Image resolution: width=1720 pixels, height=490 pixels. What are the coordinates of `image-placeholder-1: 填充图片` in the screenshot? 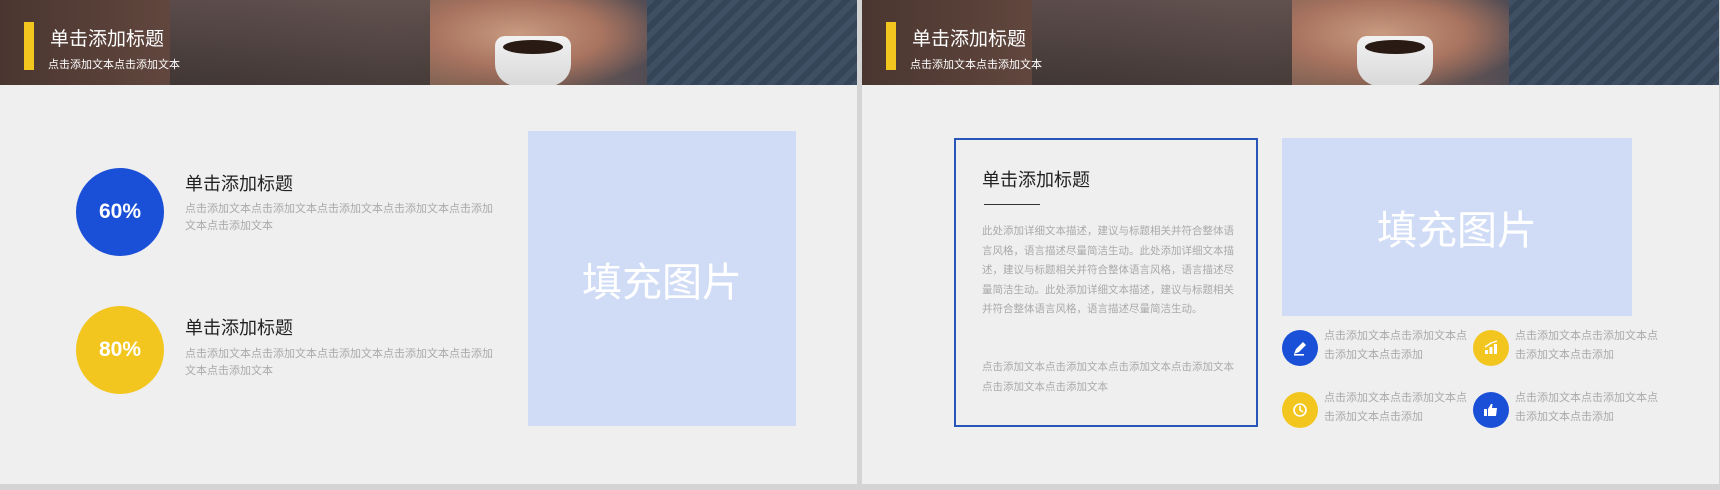 It's located at (662, 278).